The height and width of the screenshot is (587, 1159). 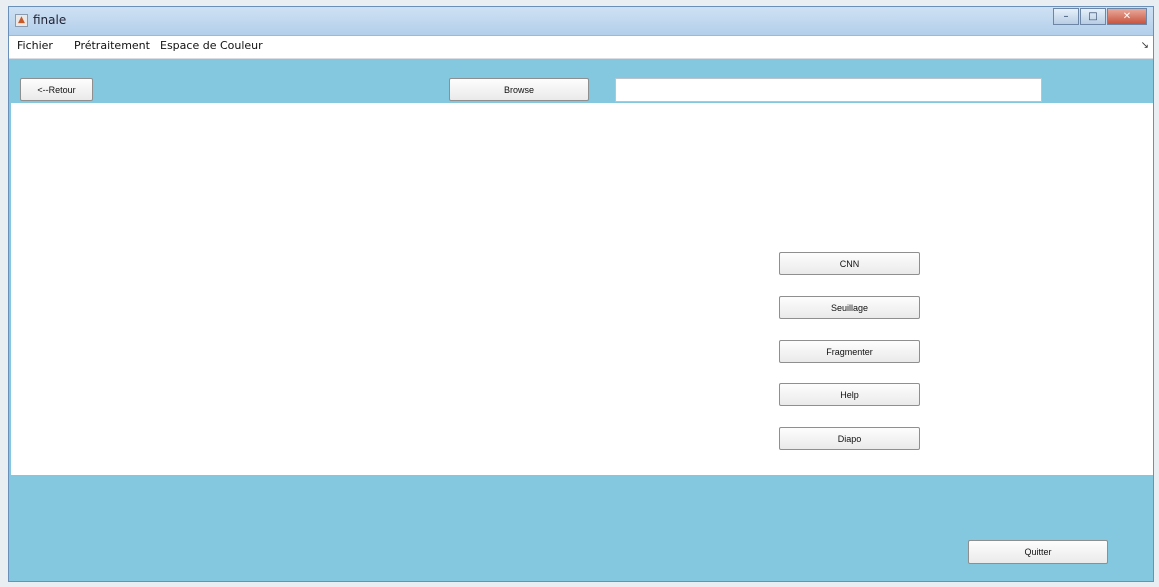 I want to click on minimize-button: –, so click(x=1066, y=16).